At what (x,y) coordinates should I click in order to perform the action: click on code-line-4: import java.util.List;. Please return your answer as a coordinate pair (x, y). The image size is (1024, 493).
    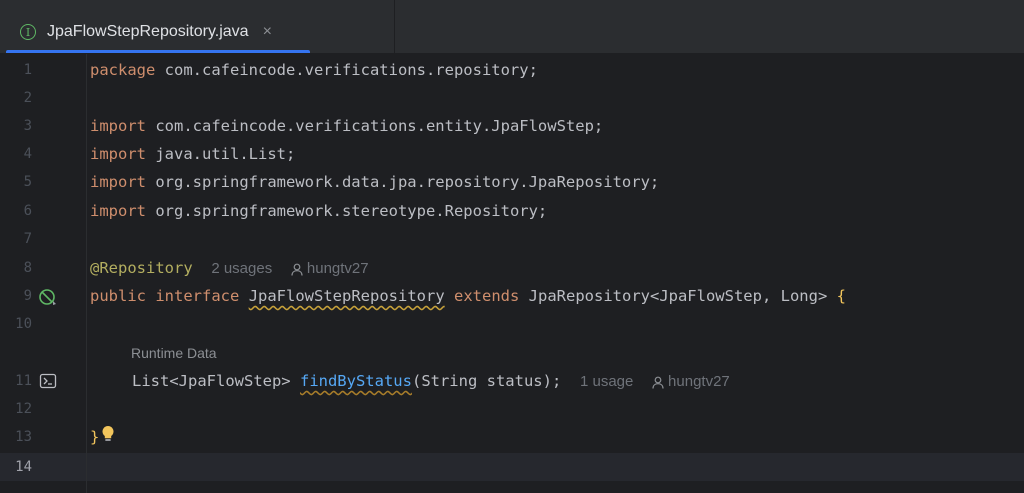
    Looking at the image, I should click on (192, 154).